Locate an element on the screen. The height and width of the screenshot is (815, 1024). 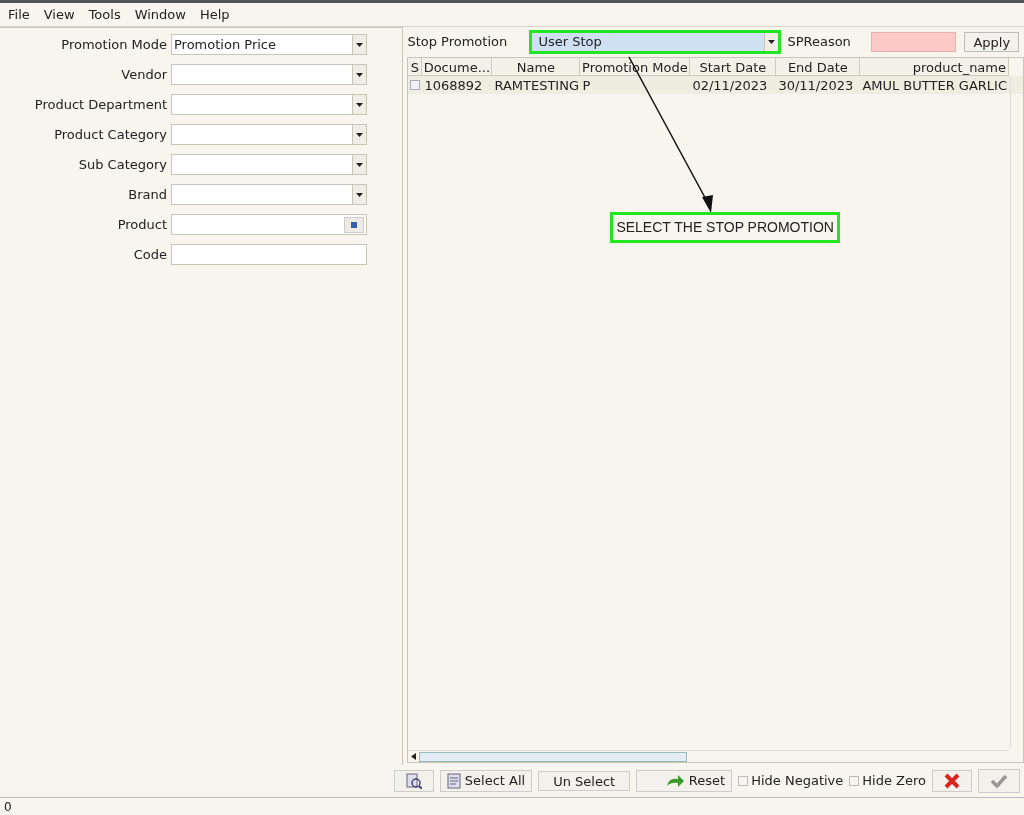
annotation-label: SELECT THE STOP PROMOTION is located at coordinates (725, 227).